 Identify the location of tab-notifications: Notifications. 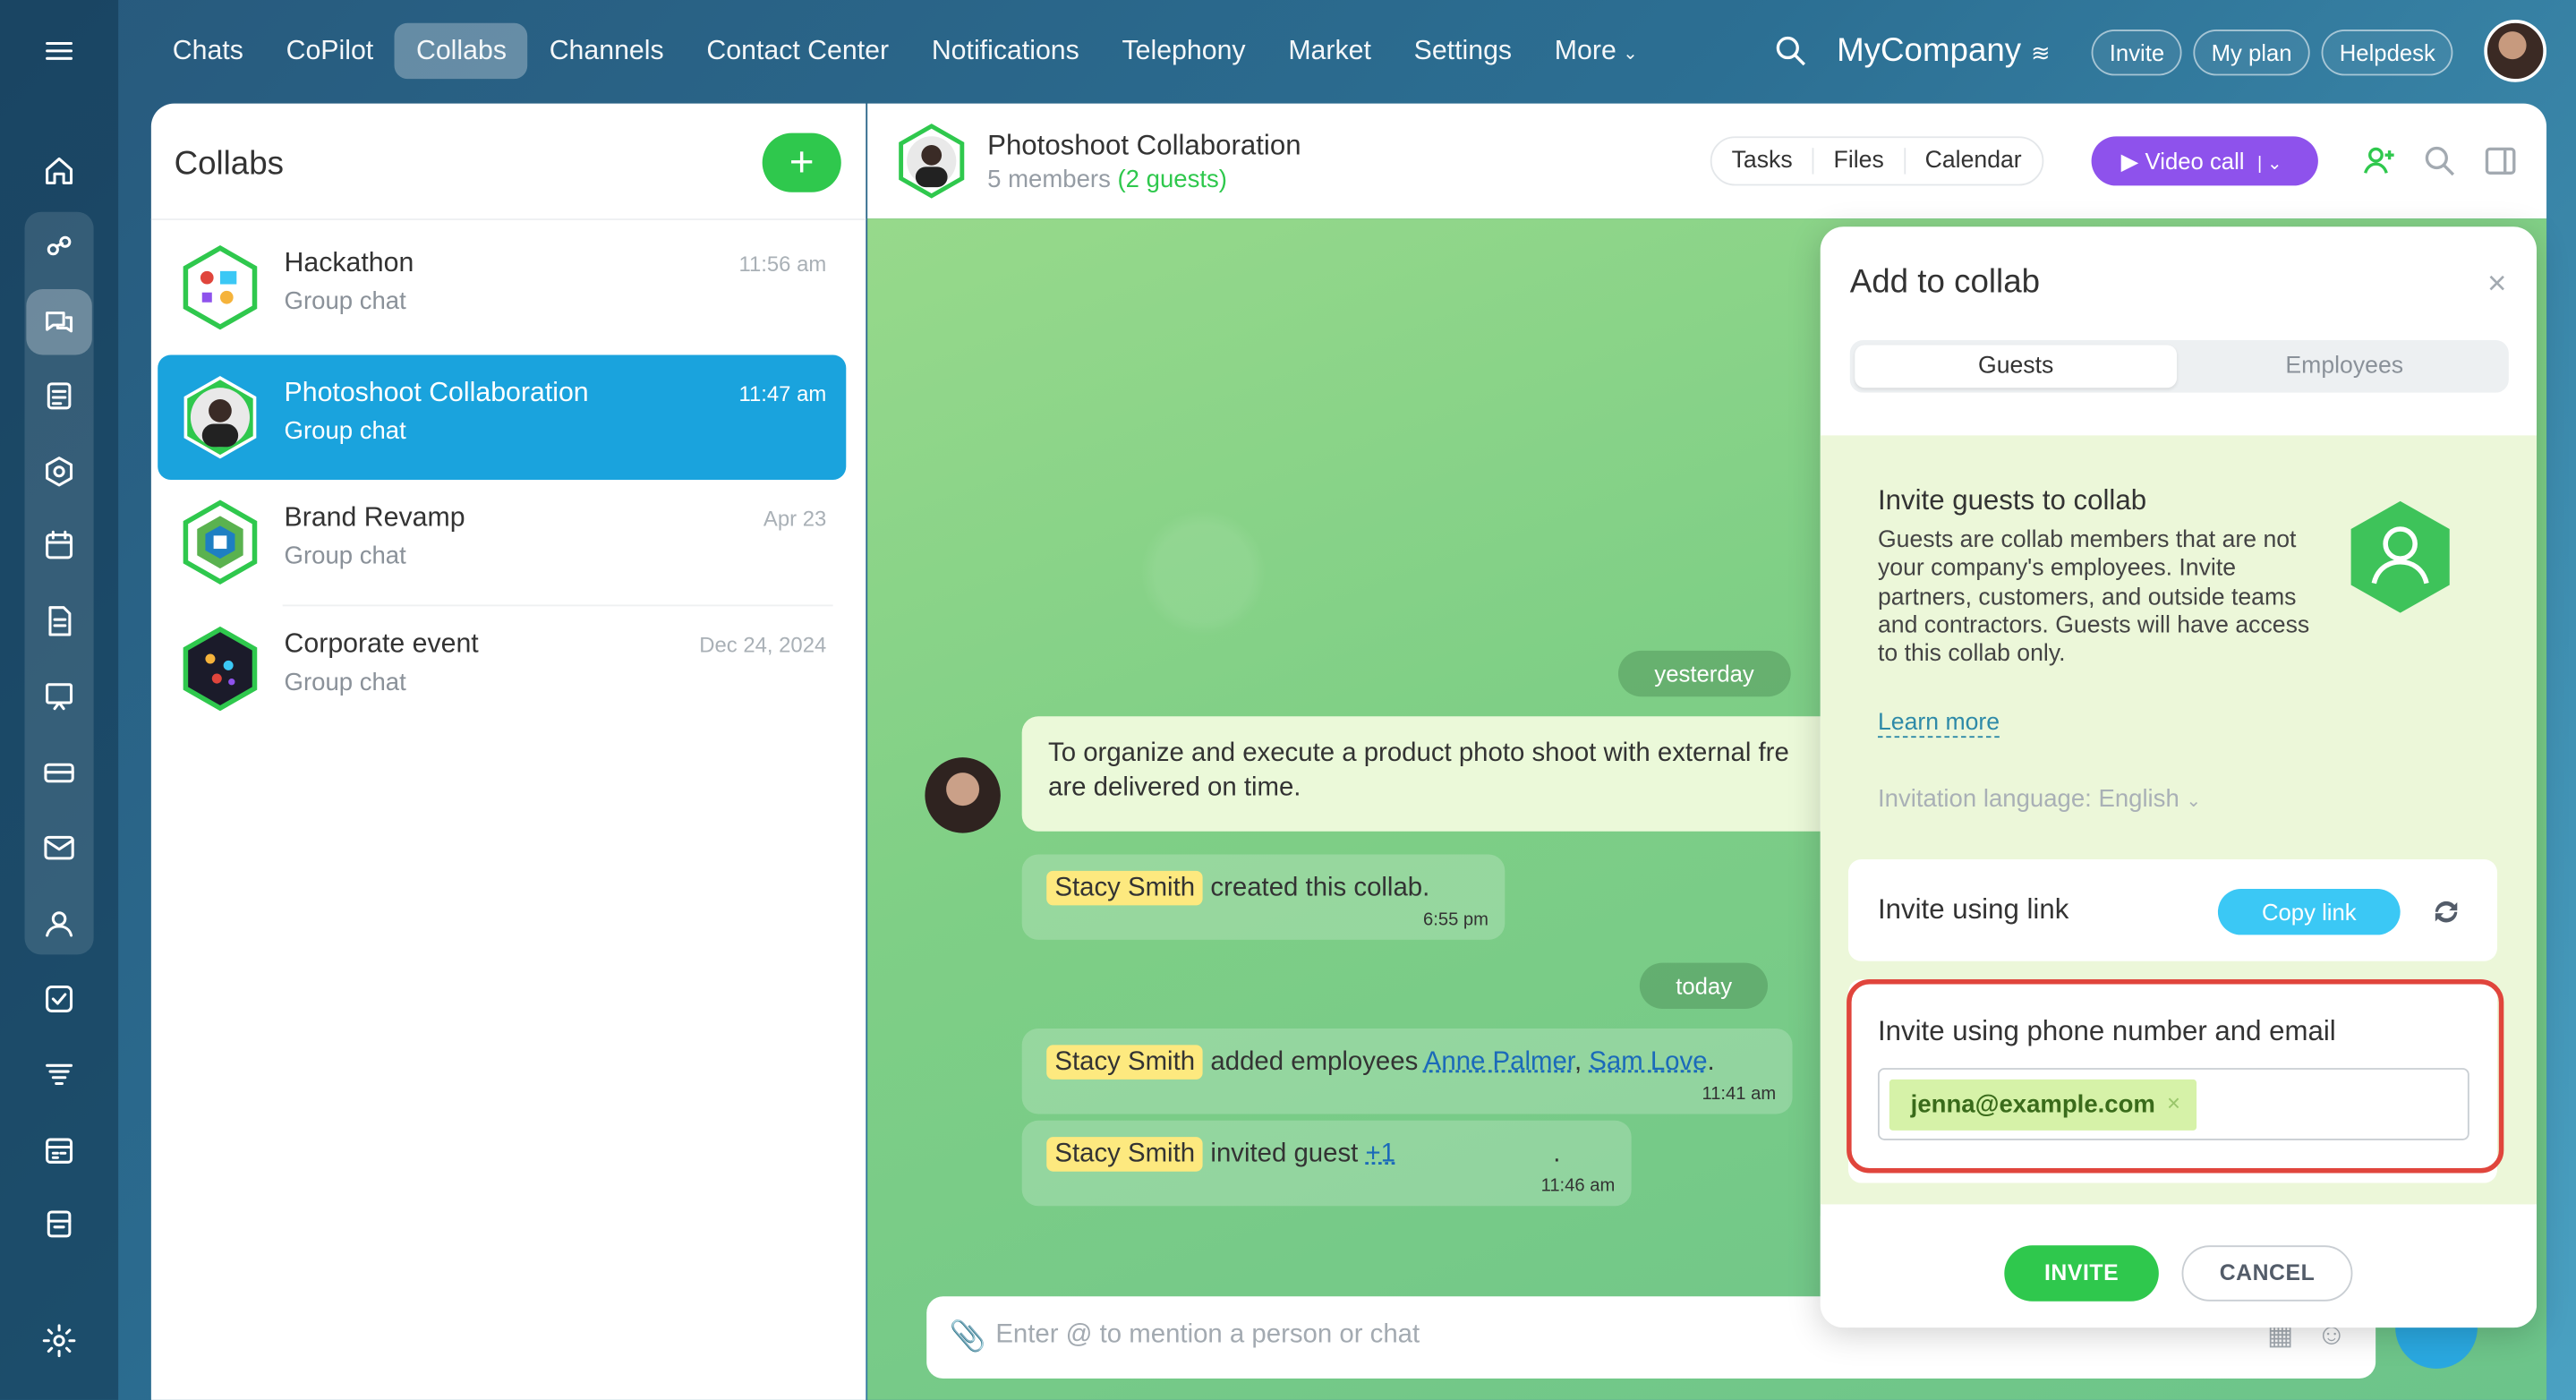
(1005, 51).